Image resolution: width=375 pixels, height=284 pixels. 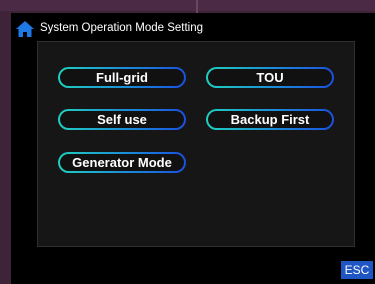 I want to click on esc-button: ESC, so click(x=357, y=270).